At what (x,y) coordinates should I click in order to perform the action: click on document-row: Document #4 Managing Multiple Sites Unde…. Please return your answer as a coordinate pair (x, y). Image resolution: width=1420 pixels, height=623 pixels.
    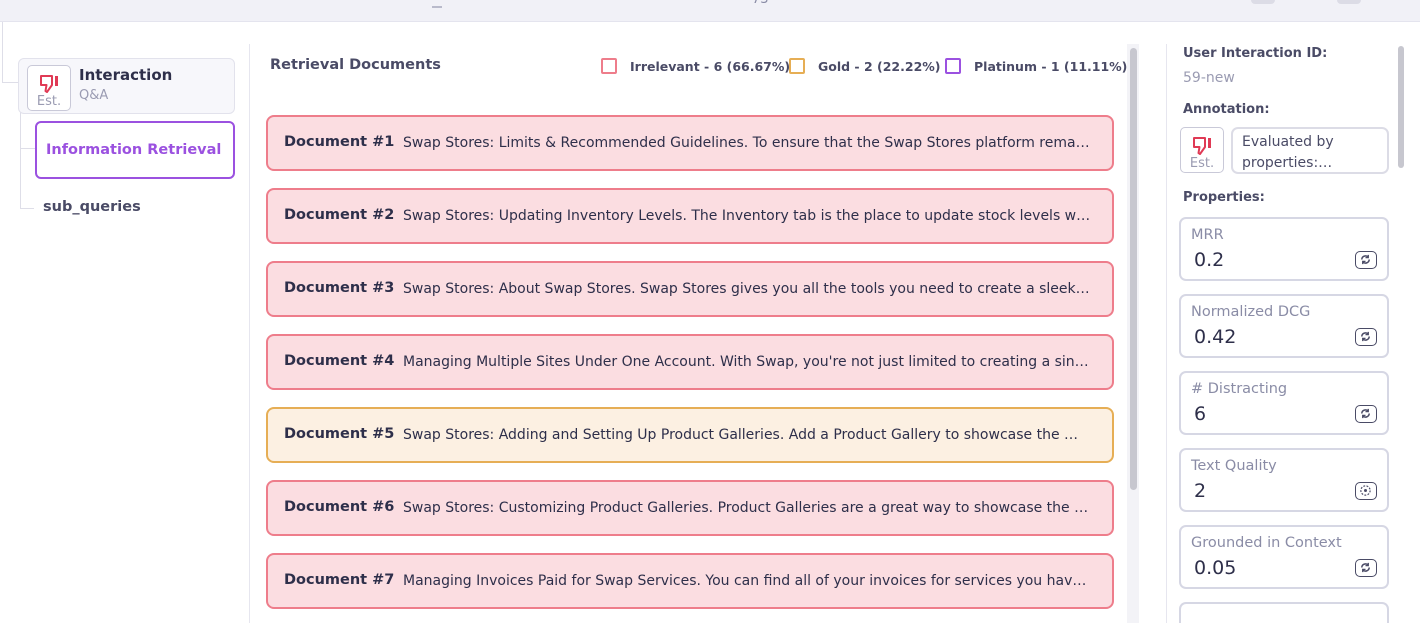
    Looking at the image, I should click on (690, 362).